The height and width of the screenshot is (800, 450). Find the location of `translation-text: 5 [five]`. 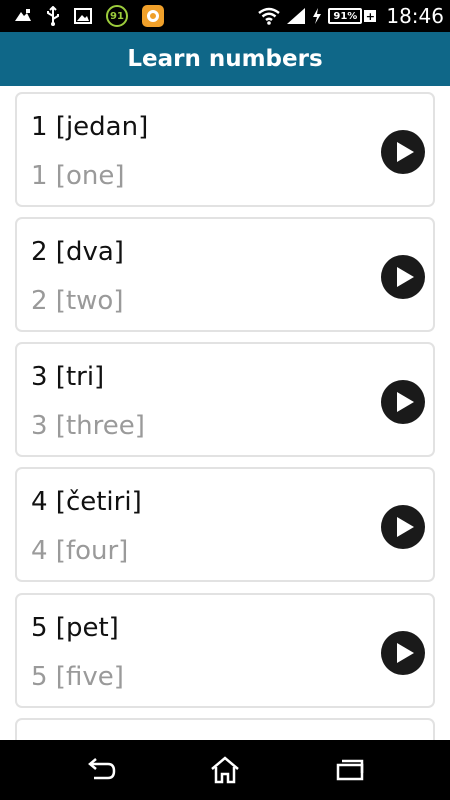

translation-text: 5 [five] is located at coordinates (77, 677).